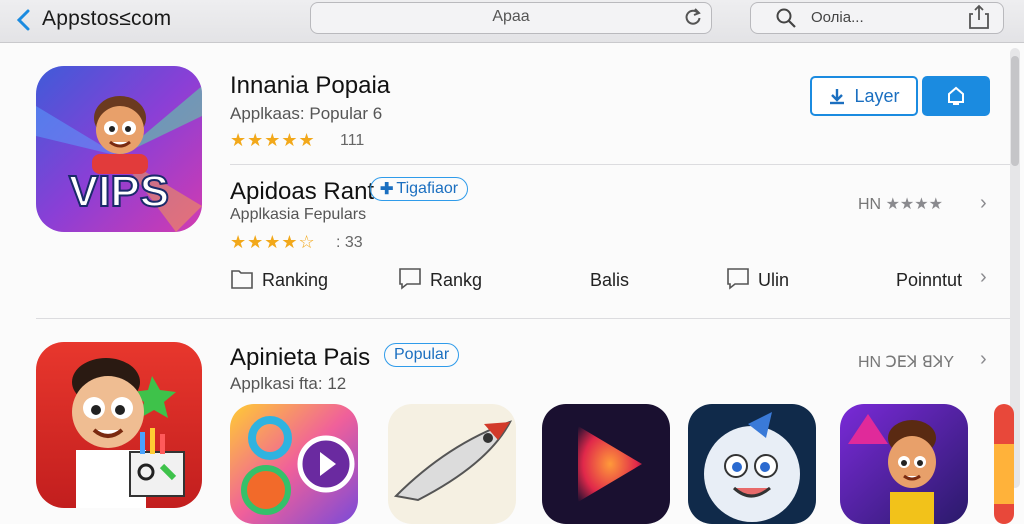 This screenshot has width=1024, height=524. Describe the element at coordinates (273, 140) in the screenshot. I see `featured-rating-stars: ★★★★★` at that location.